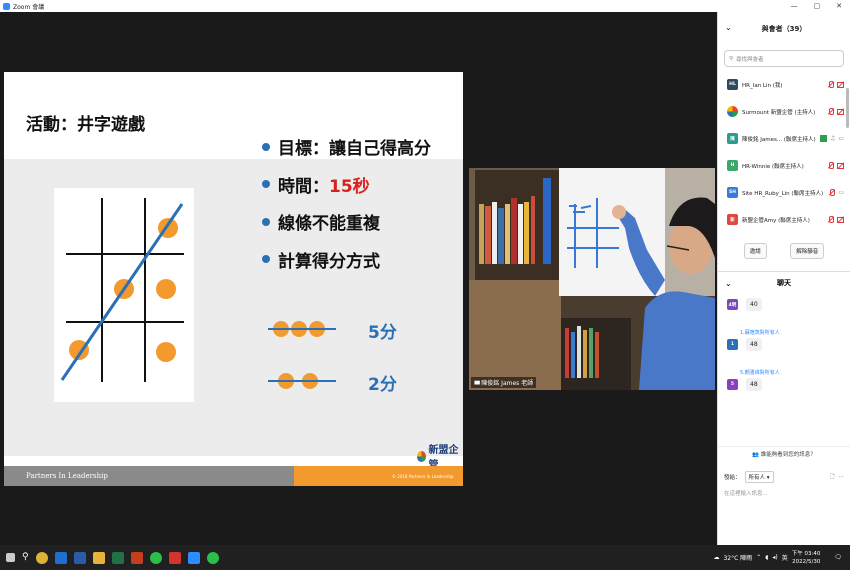 The width and height of the screenshot is (850, 570). What do you see at coordinates (784, 138) in the screenshot?
I see `participant-item: 陳 陳俊銘 James... (聯席主持人) ♫ ▭` at bounding box center [784, 138].